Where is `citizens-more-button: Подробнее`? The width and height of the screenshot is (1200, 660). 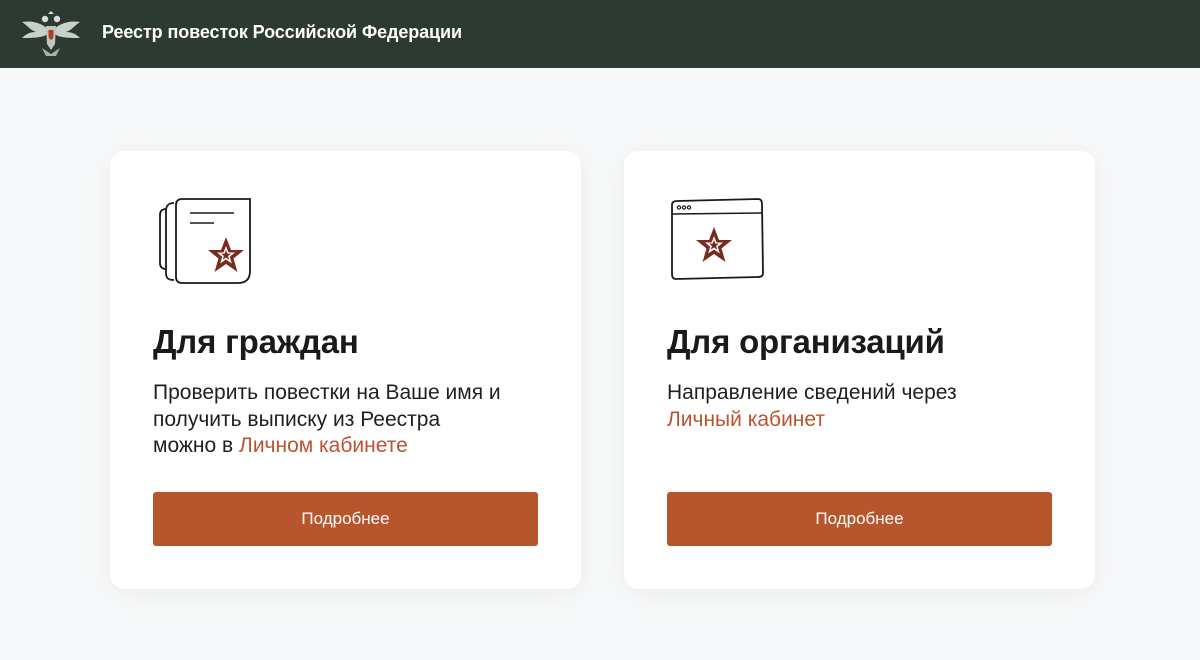
citizens-more-button: Подробнее is located at coordinates (345, 519).